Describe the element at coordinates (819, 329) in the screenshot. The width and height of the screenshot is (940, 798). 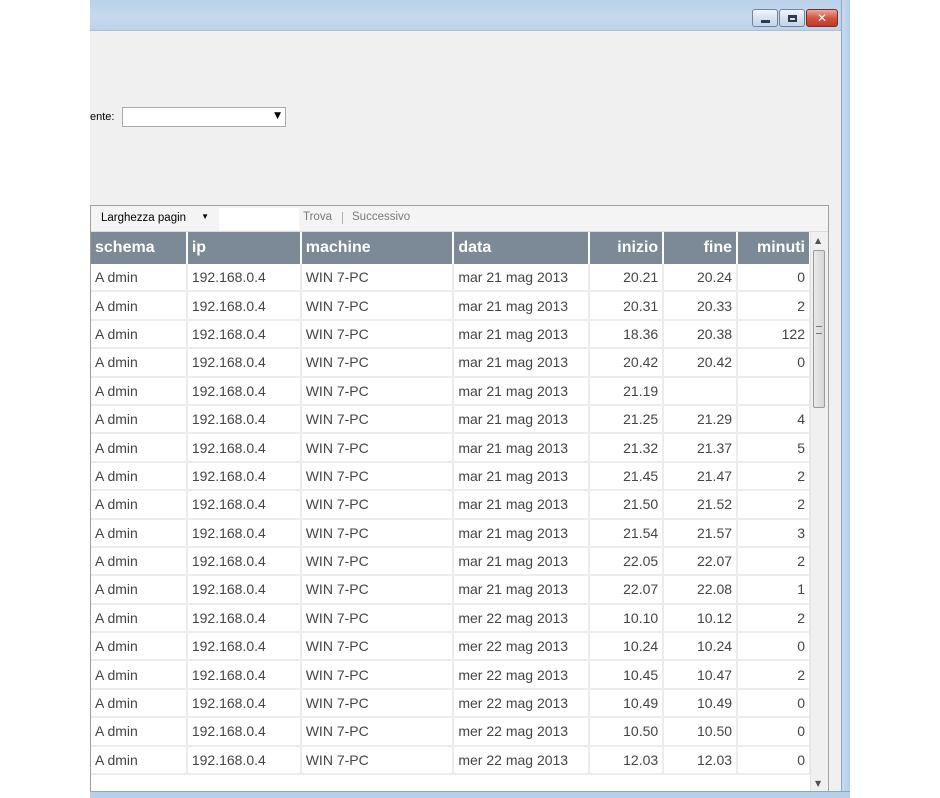
I see `scrollbar-thumb` at that location.